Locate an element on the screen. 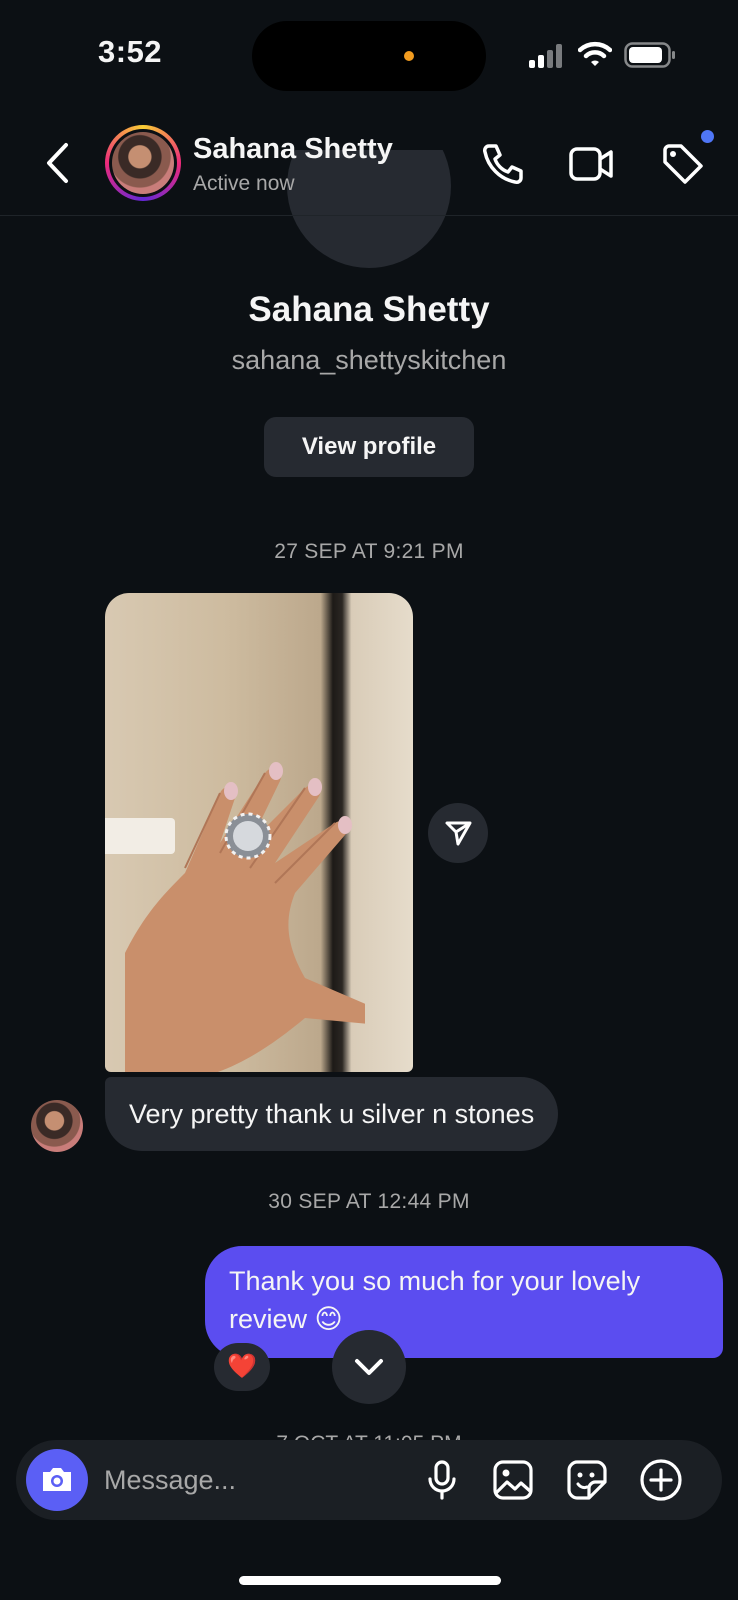  message-timestamp: 30 SEP AT 12:44 PM is located at coordinates (369, 1201).